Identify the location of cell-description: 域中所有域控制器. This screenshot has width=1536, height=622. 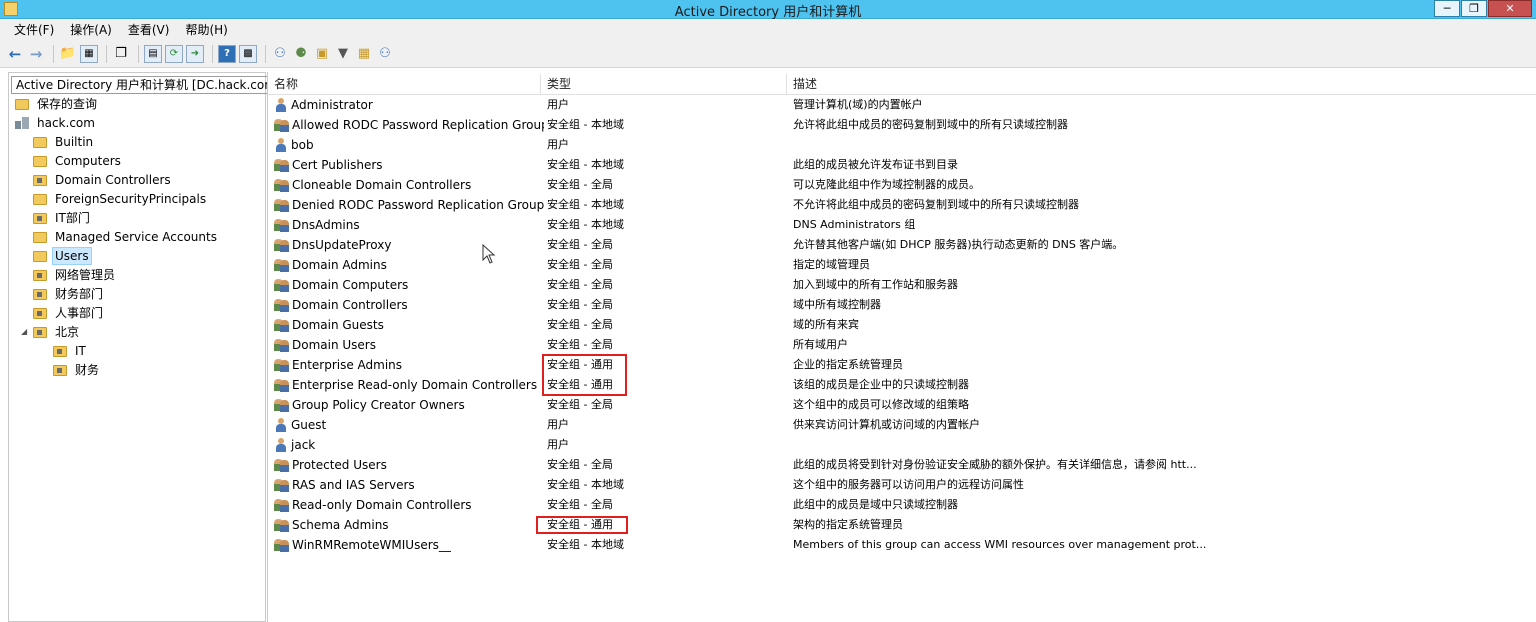
(837, 304).